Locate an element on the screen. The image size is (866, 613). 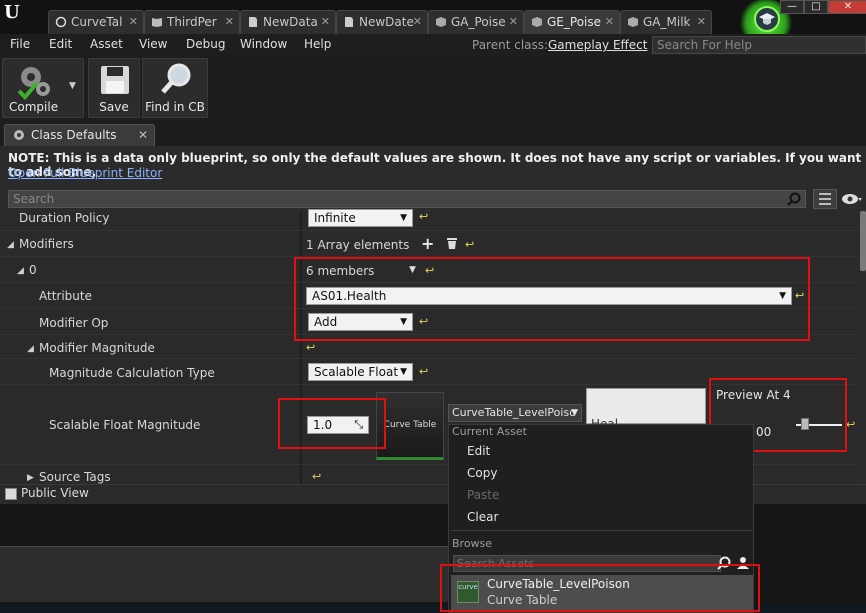
parent-class-link: Gameplay Effect is located at coordinates (597, 45).